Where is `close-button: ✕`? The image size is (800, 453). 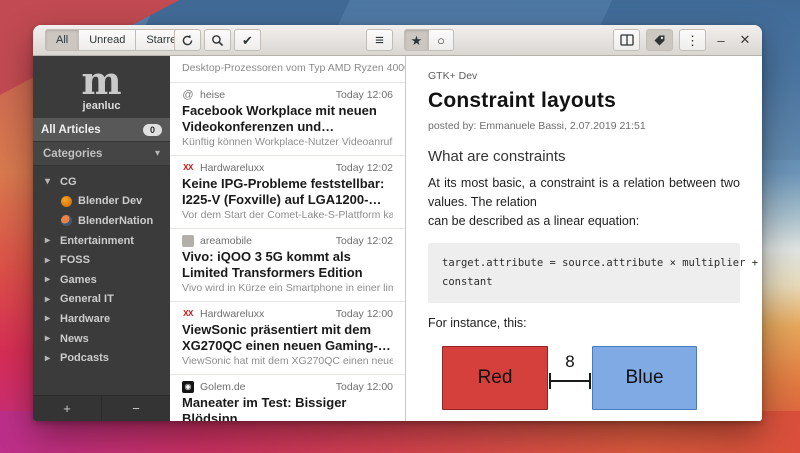 close-button: ✕ is located at coordinates (745, 40).